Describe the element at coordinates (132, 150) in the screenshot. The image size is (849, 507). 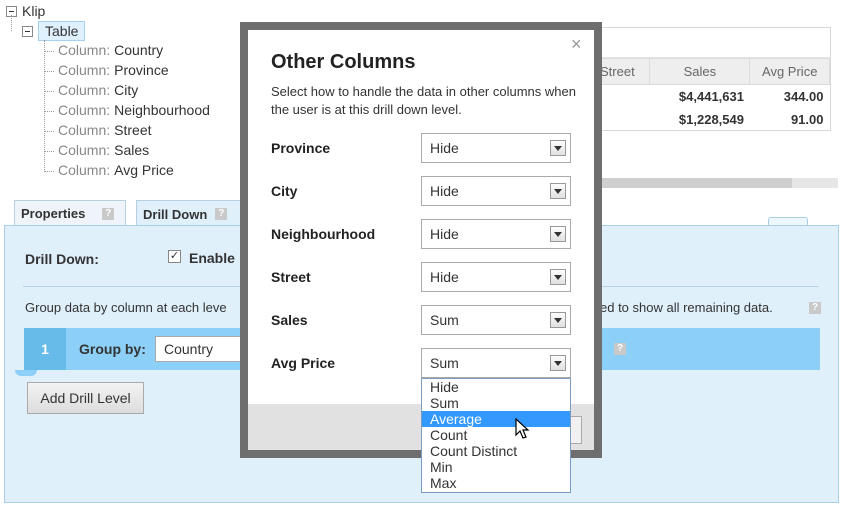
I see `column-name-label: Sales` at that location.